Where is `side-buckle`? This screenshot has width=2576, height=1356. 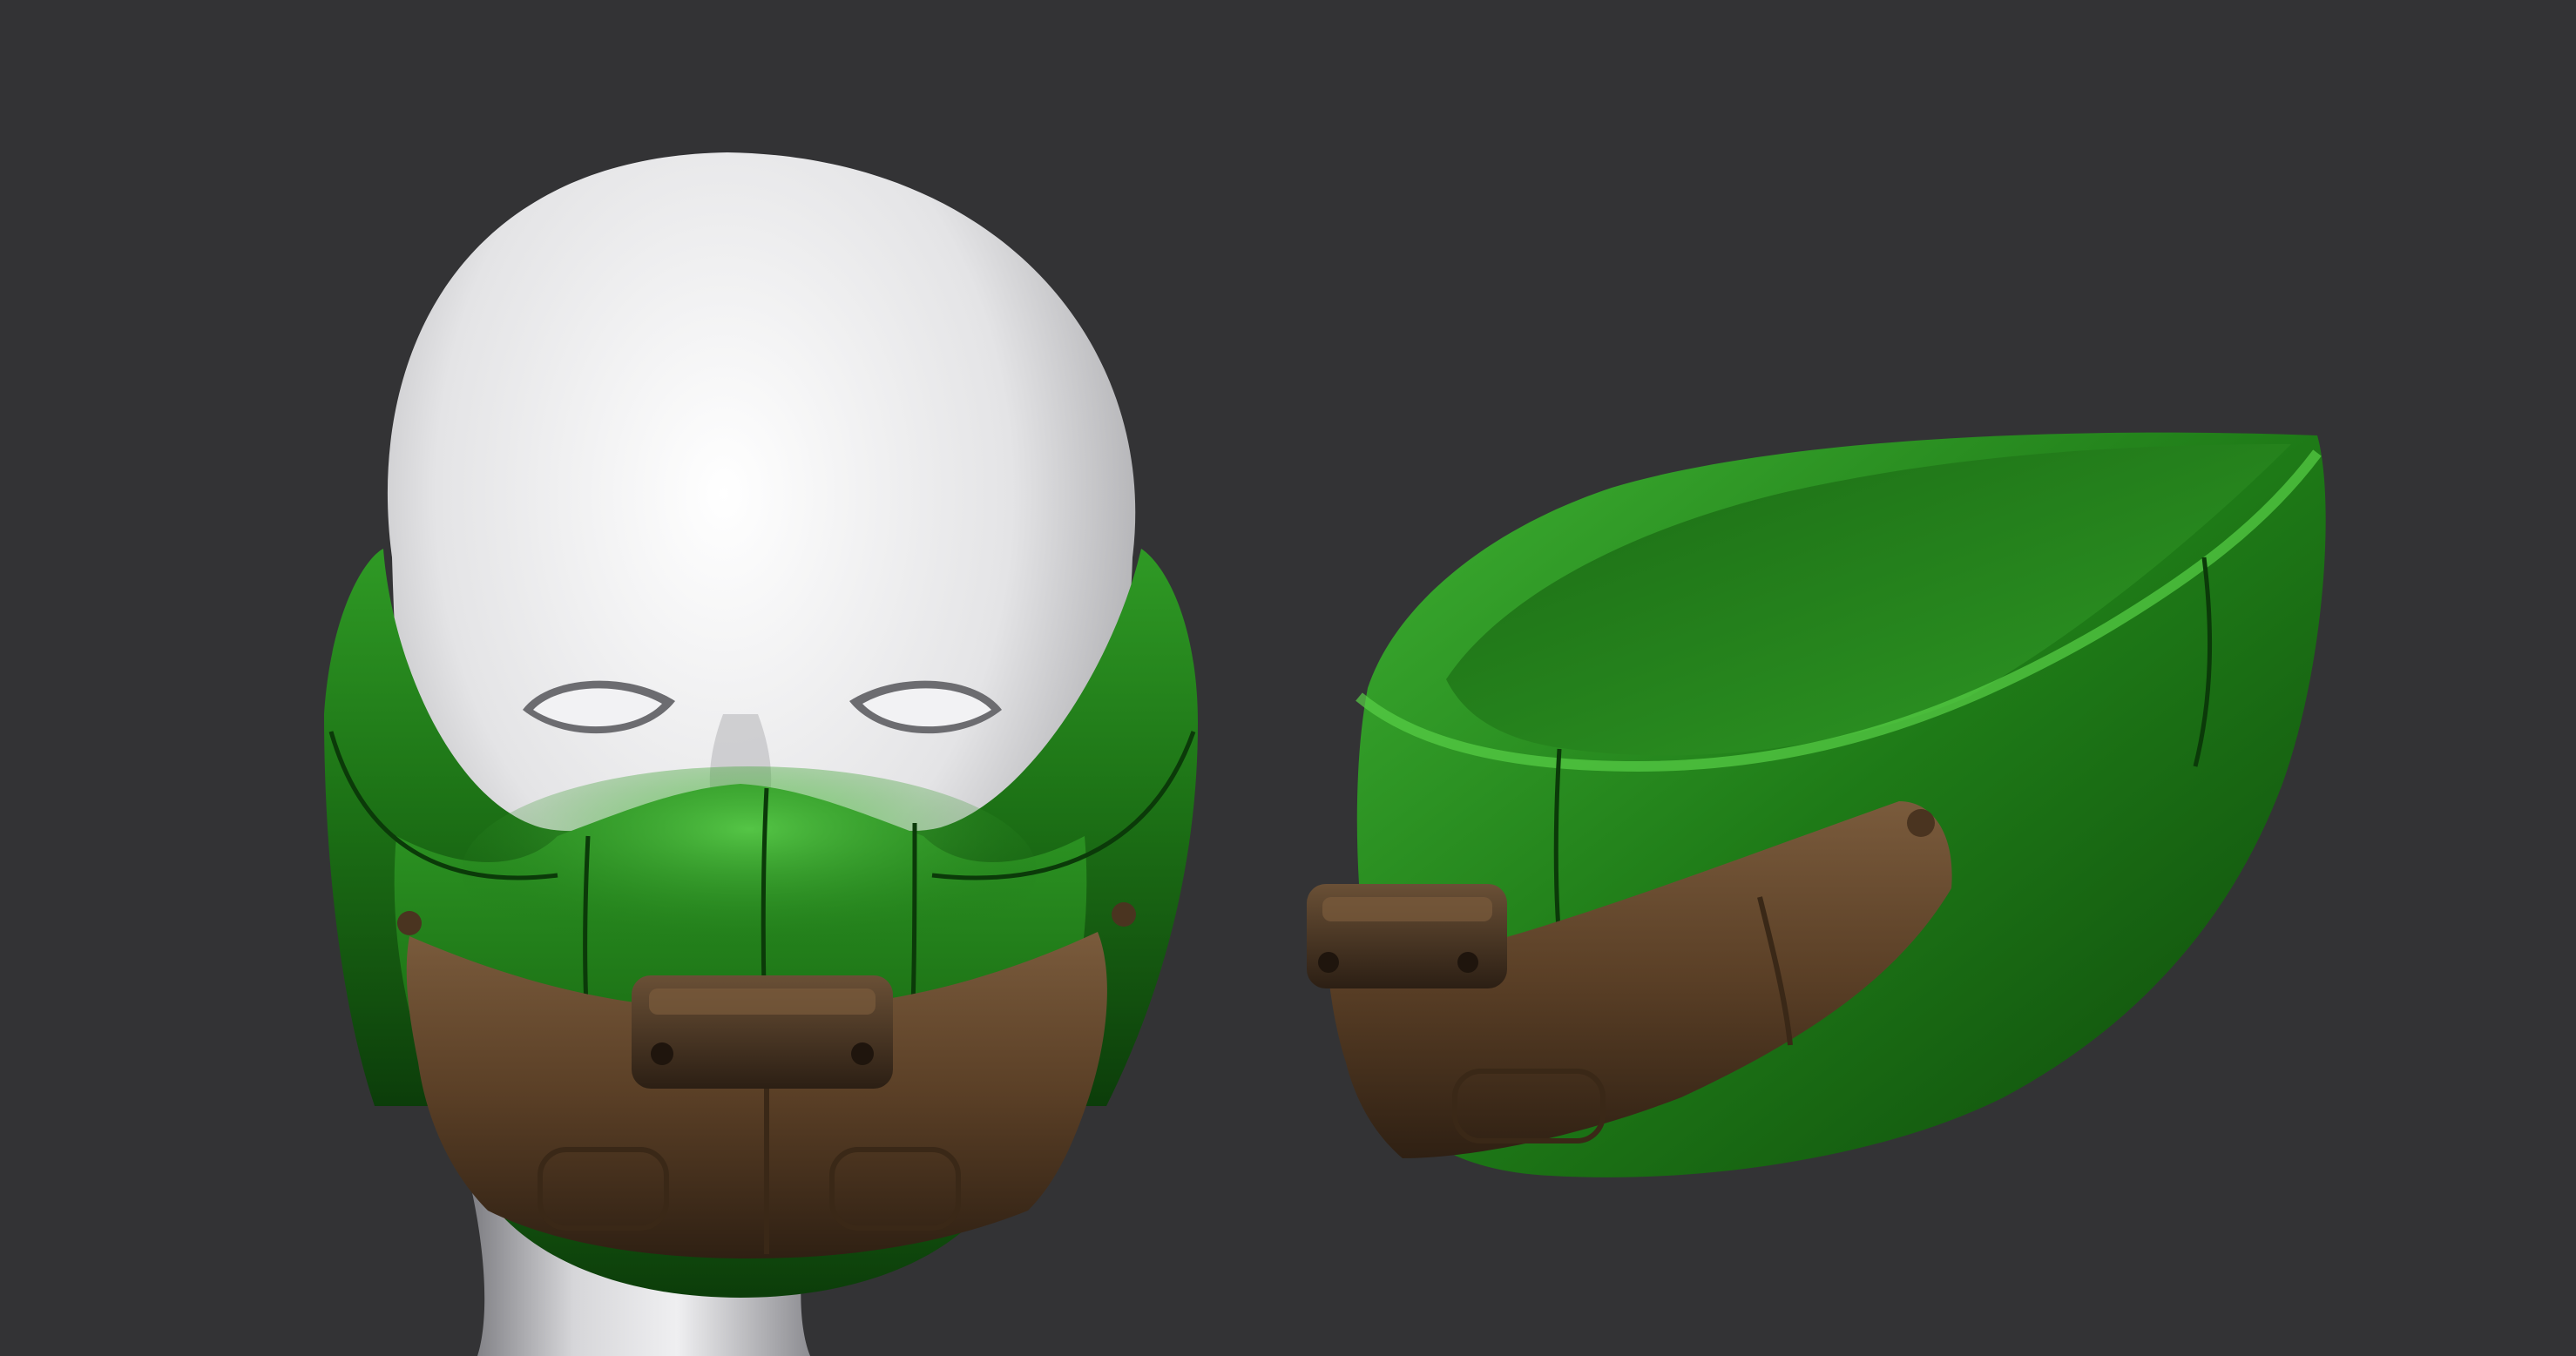
side-buckle is located at coordinates (1407, 936).